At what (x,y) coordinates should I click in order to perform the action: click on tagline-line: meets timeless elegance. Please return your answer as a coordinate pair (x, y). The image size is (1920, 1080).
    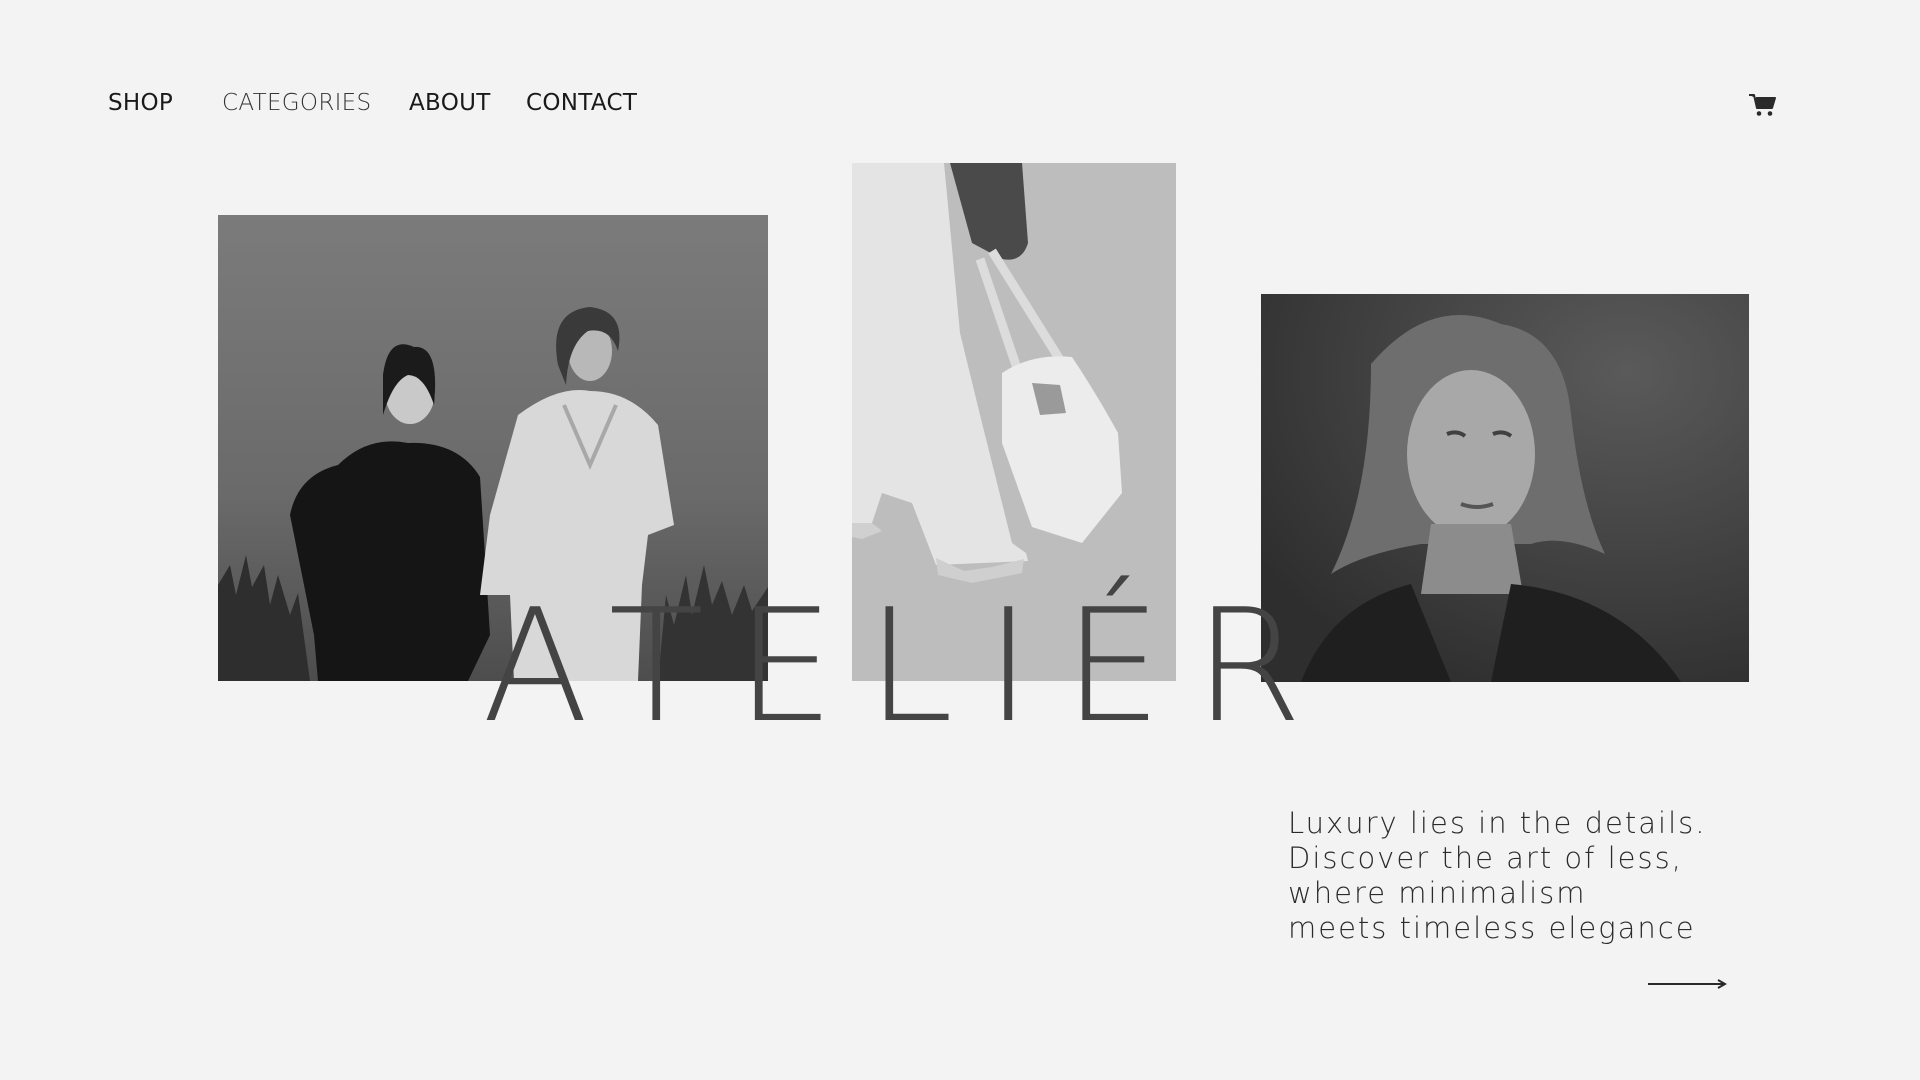
    Looking at the image, I should click on (1492, 928).